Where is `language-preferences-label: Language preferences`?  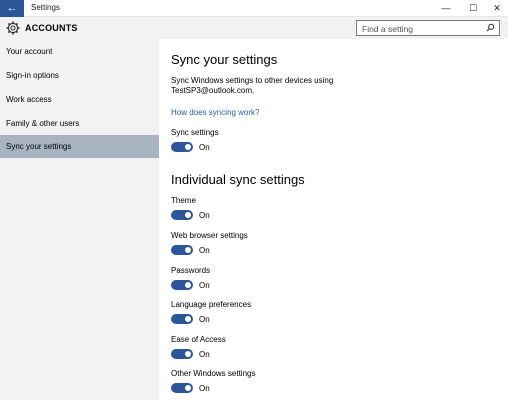 language-preferences-label: Language preferences is located at coordinates (211, 304).